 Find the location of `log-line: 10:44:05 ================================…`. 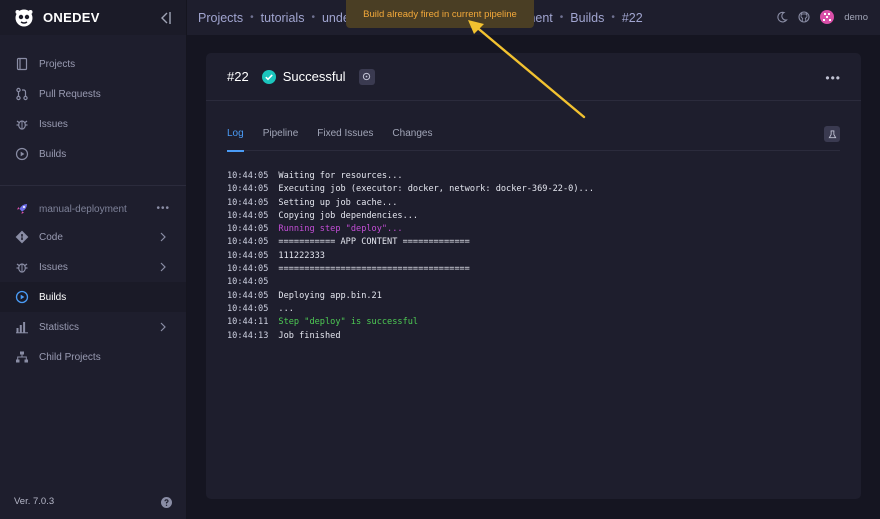

log-line: 10:44:05 ================================… is located at coordinates (410, 269).